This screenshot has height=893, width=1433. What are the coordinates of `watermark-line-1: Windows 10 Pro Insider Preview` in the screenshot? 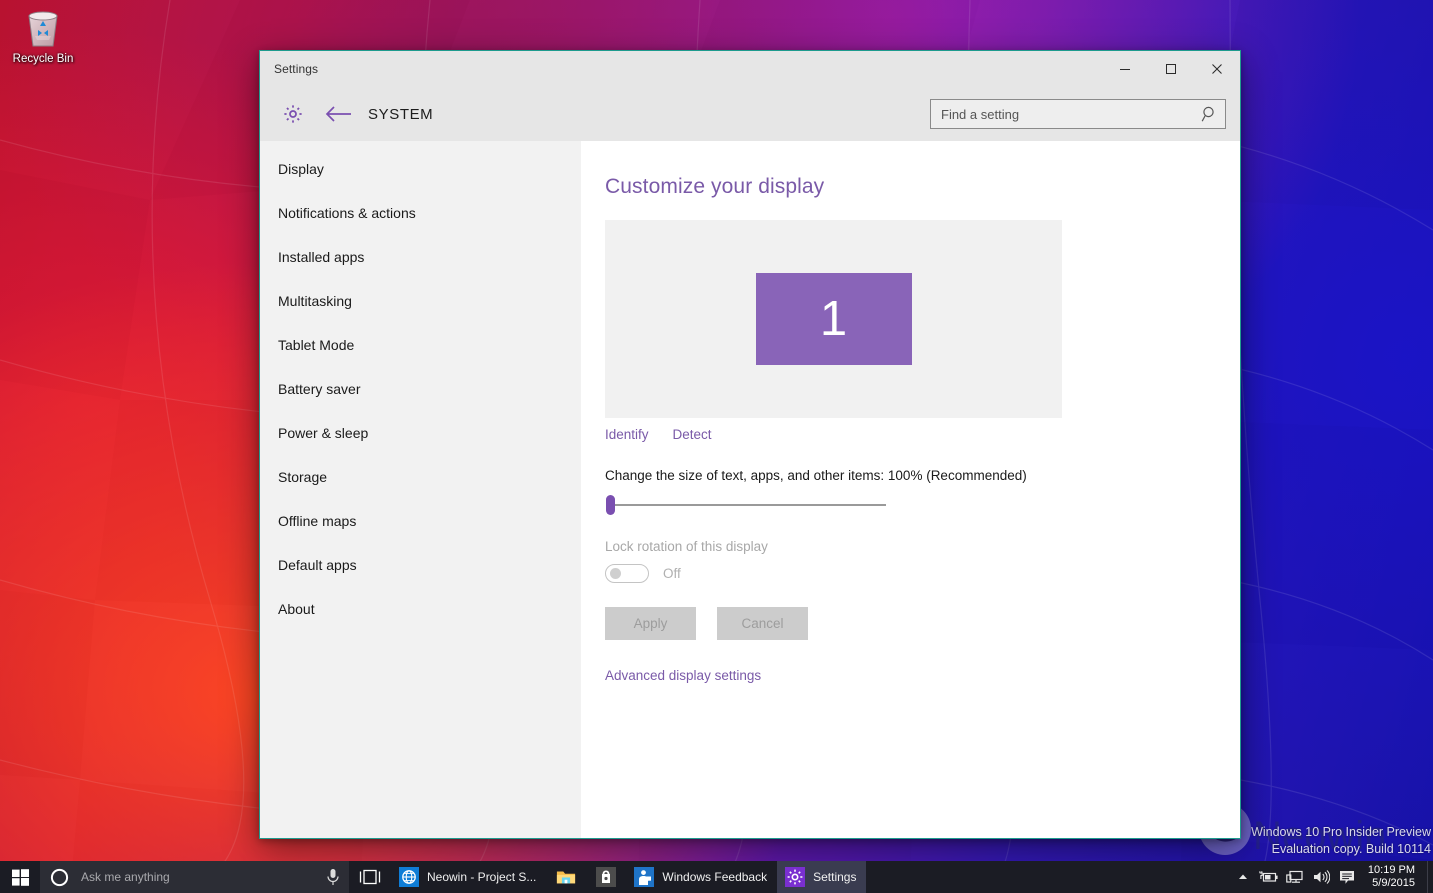 It's located at (1341, 832).